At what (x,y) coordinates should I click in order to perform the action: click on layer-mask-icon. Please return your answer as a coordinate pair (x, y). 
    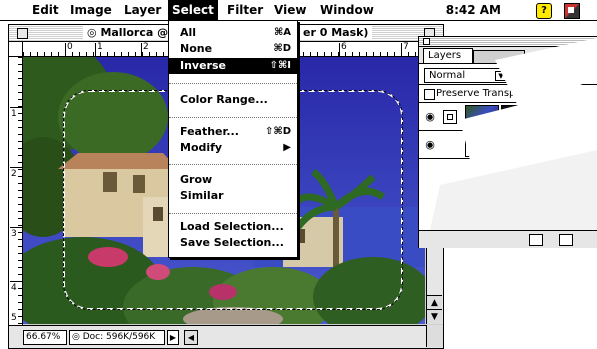
    Looking at the image, I should click on (450, 117).